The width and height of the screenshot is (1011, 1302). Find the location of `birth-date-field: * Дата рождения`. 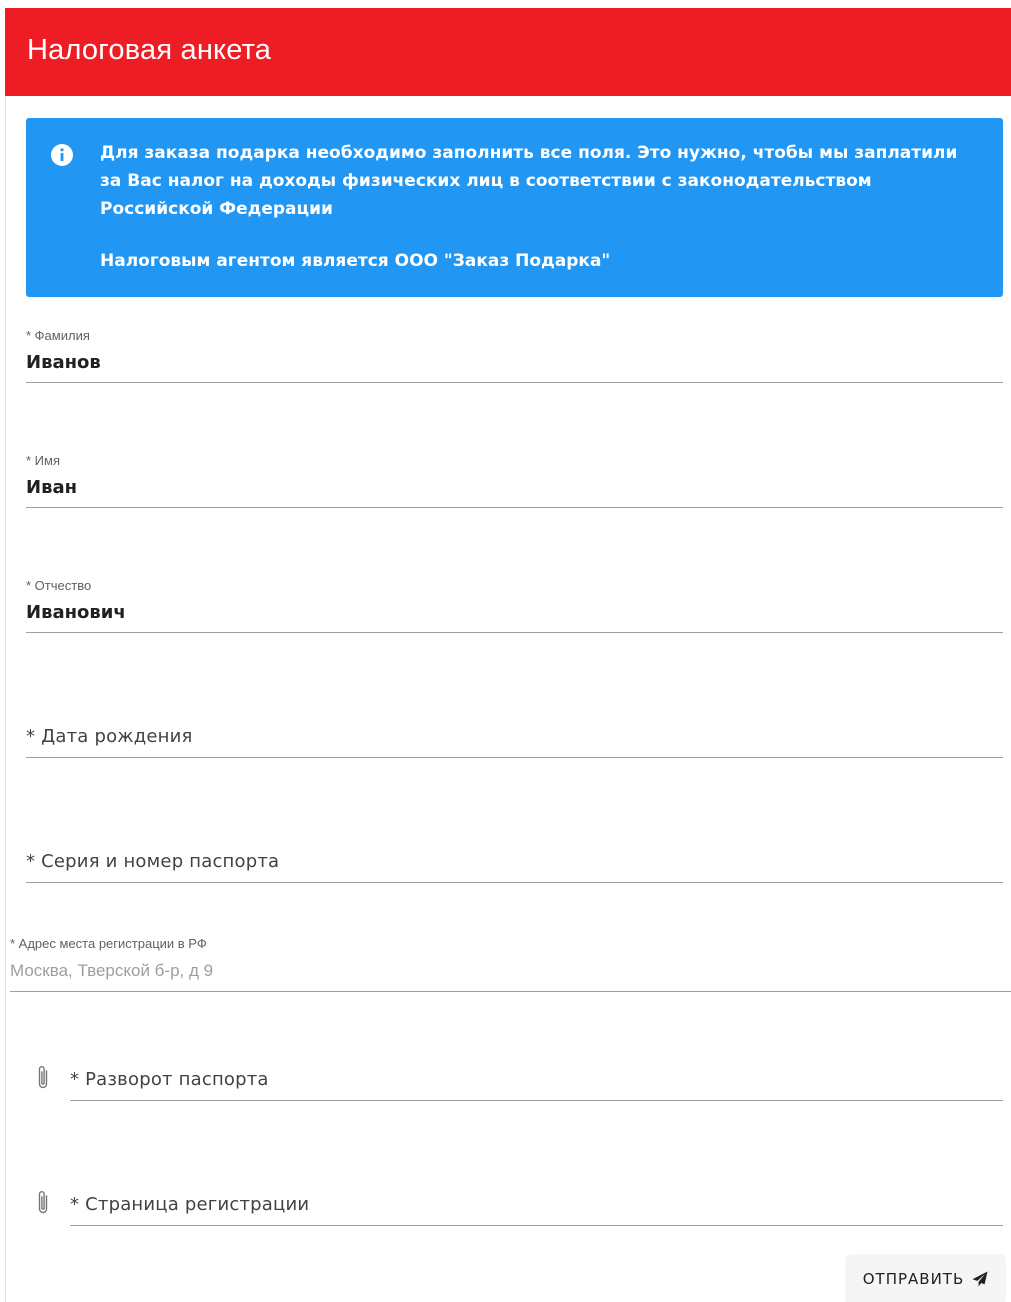

birth-date-field: * Дата рождения is located at coordinates (514, 740).